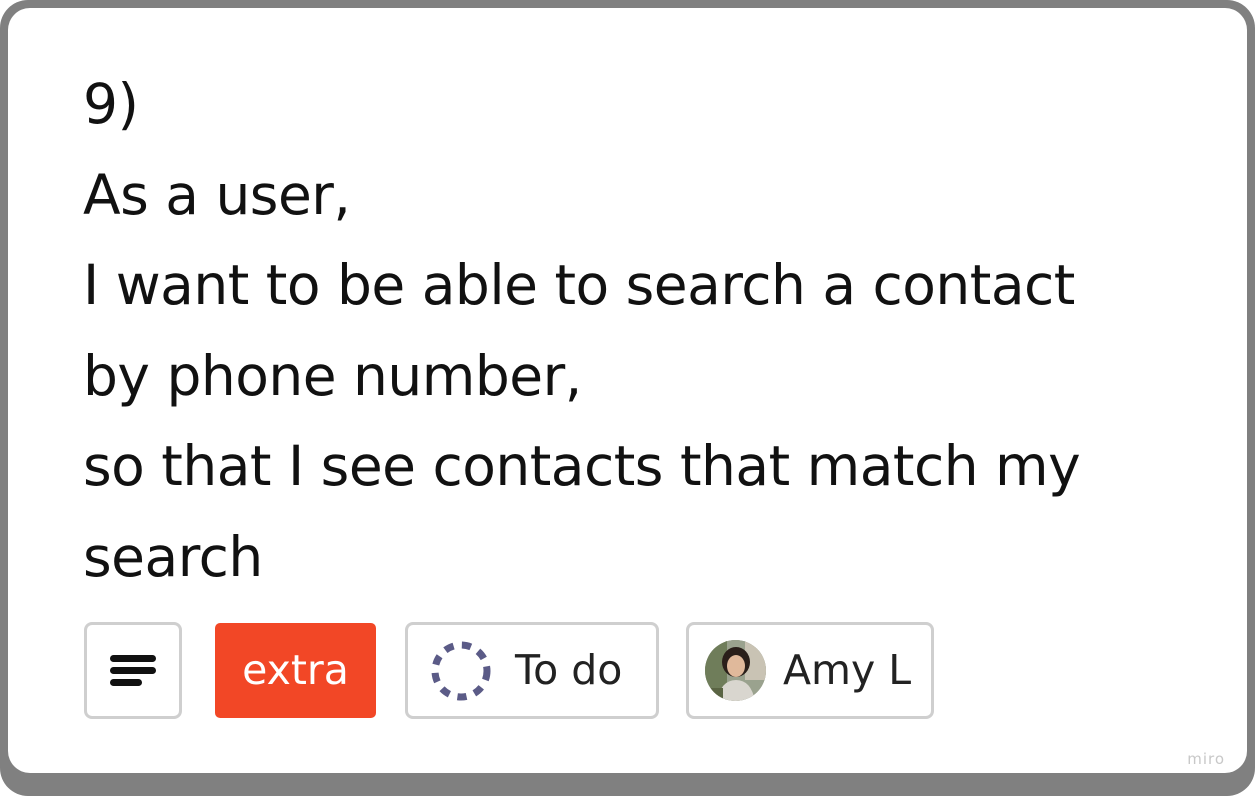  What do you see at coordinates (735, 670) in the screenshot?
I see `avatar` at bounding box center [735, 670].